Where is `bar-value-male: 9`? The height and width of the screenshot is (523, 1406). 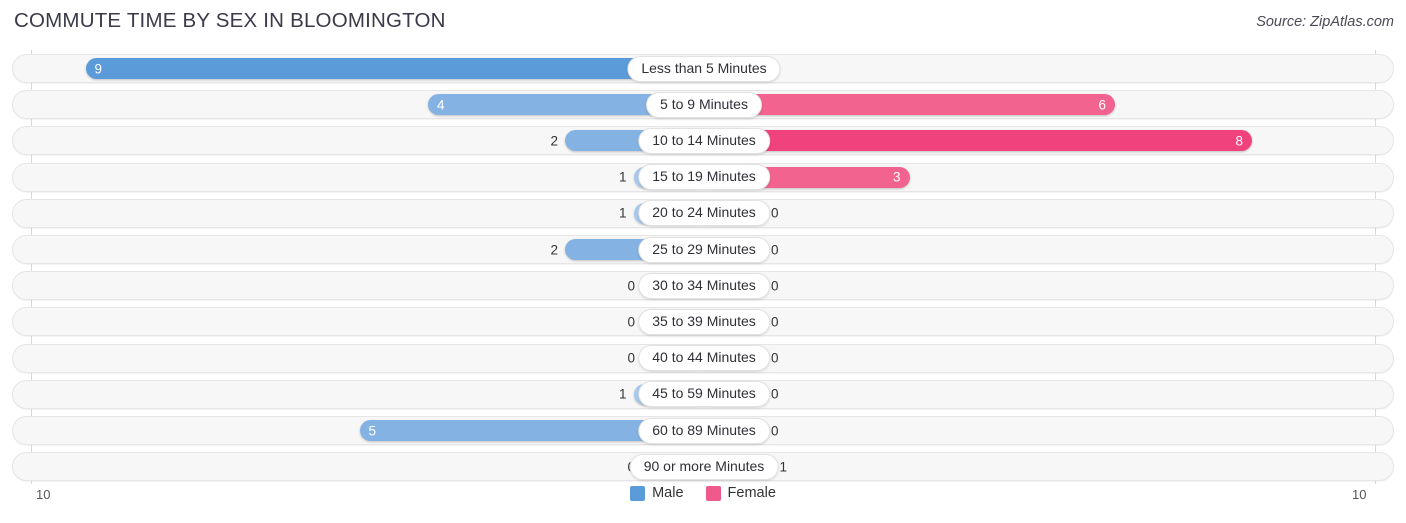 bar-value-male: 9 is located at coordinates (98, 68).